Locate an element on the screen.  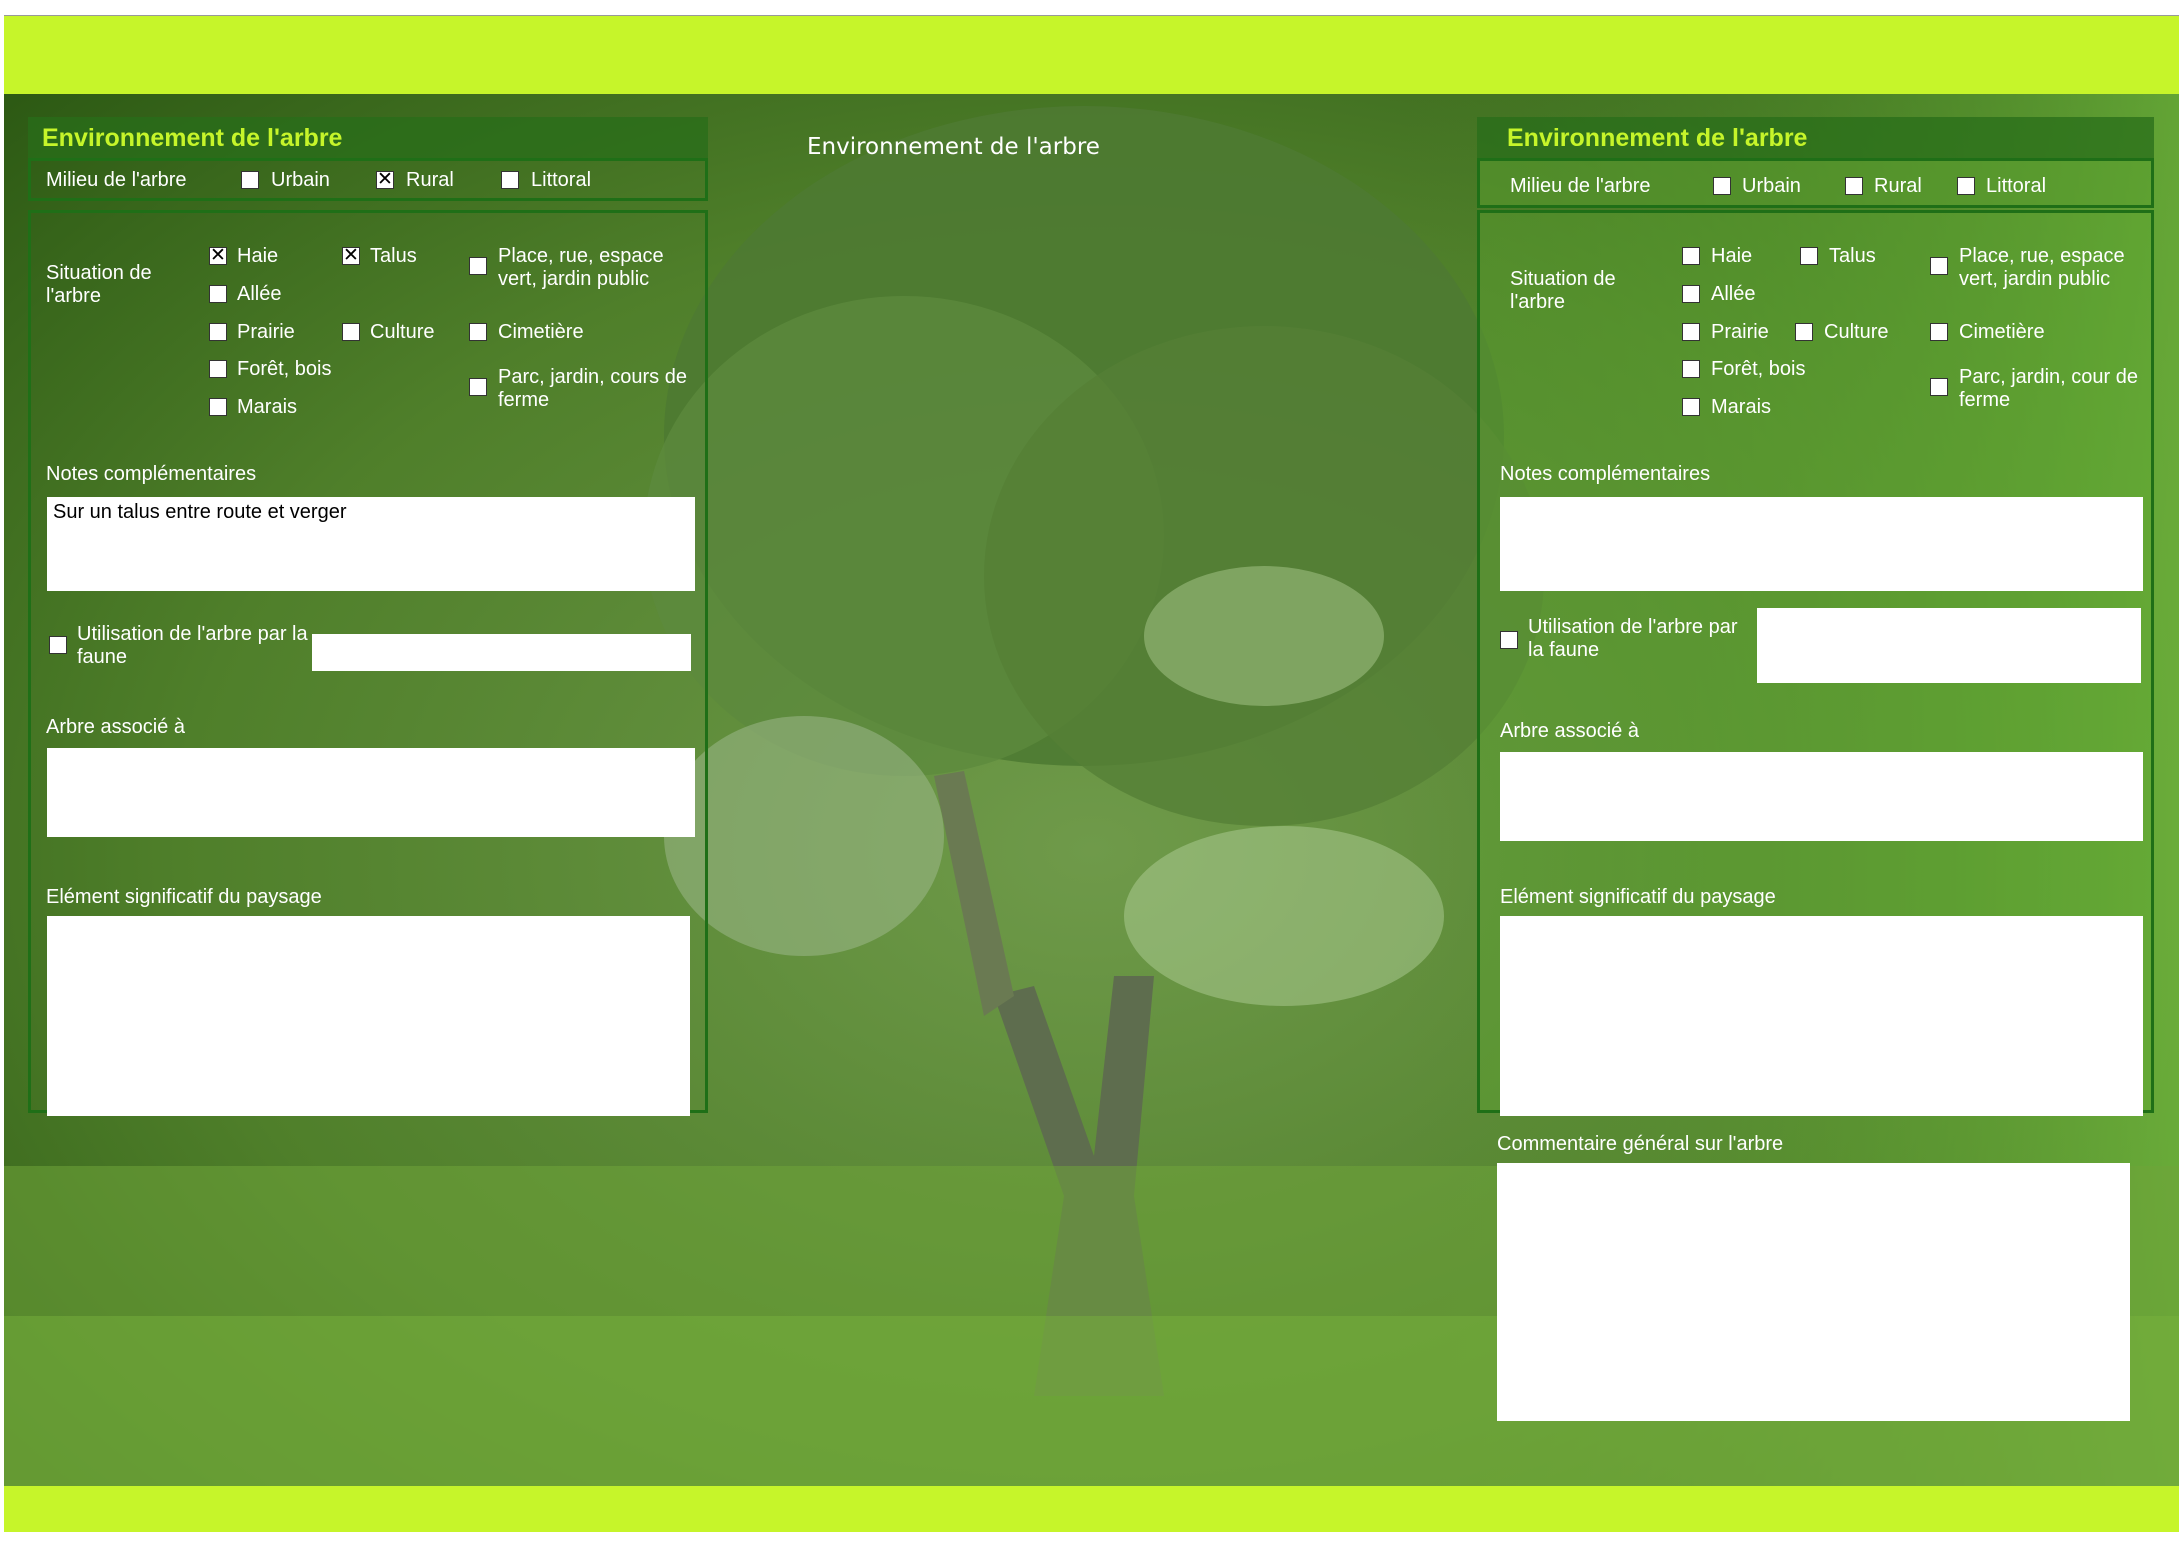
left-situation-label: Situation de l'arbre is located at coordinates (99, 284).